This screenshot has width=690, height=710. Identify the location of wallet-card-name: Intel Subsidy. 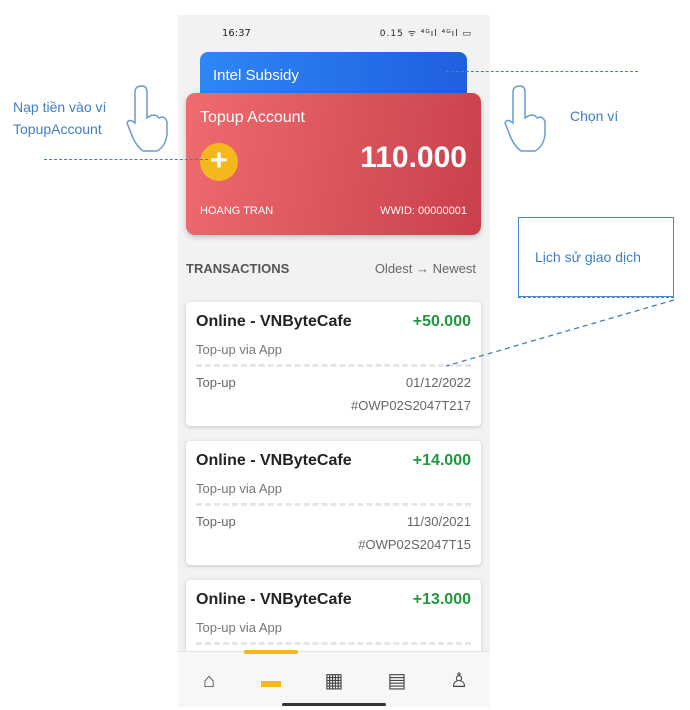
(256, 75).